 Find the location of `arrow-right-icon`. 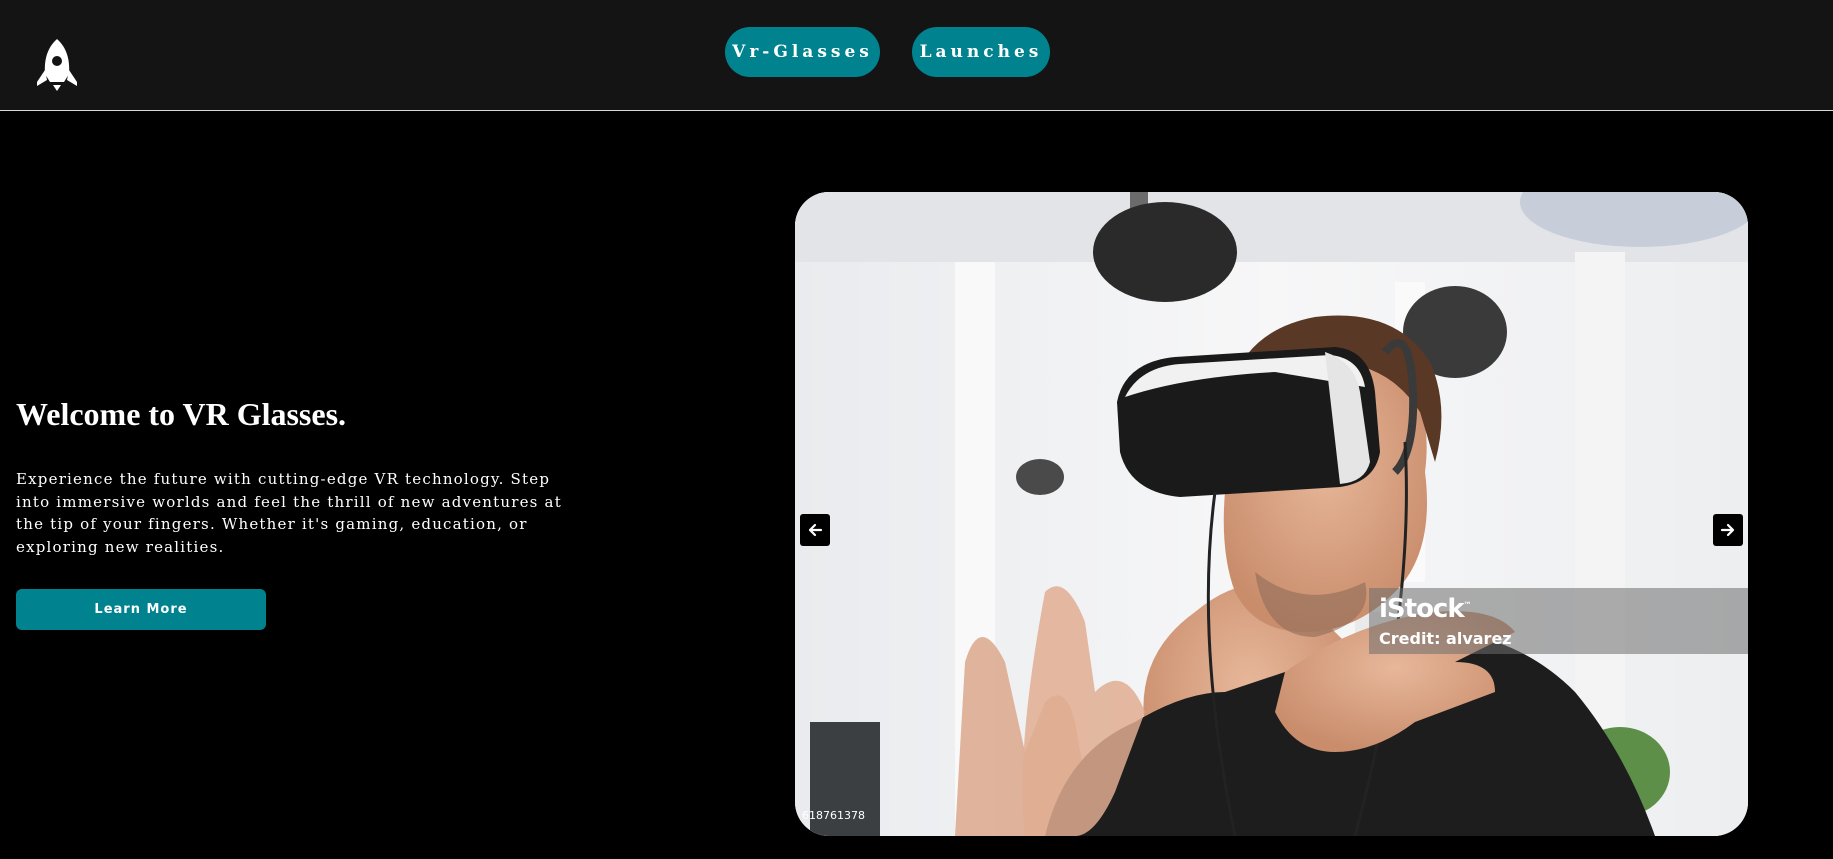

arrow-right-icon is located at coordinates (1727, 530).